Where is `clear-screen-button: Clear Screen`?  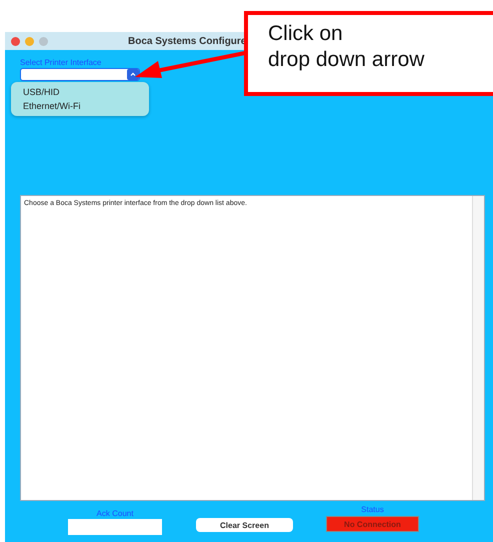
clear-screen-button: Clear Screen is located at coordinates (244, 525).